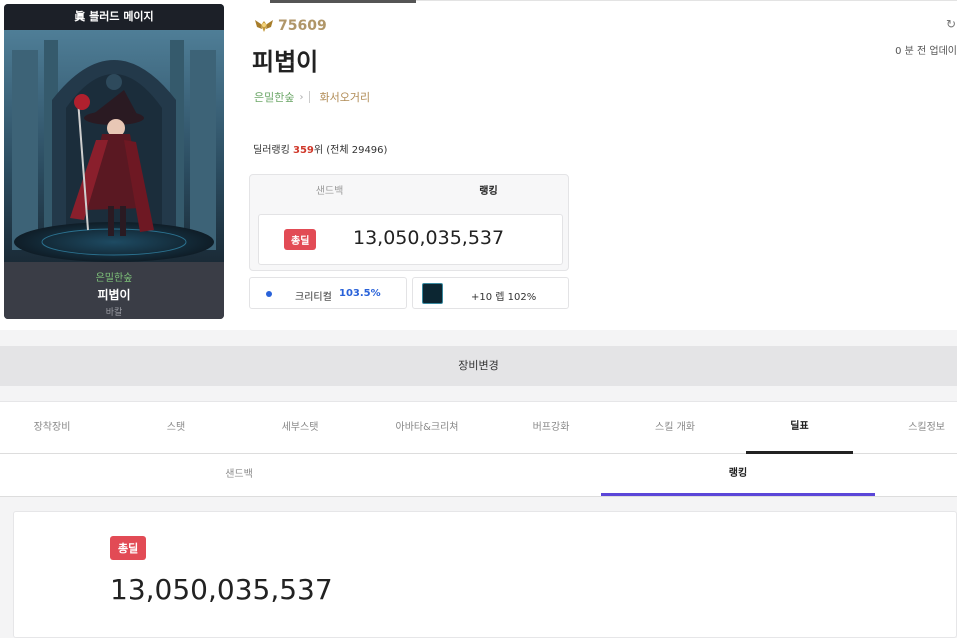  I want to click on tab-skill-info: 스킬정보, so click(914, 428).